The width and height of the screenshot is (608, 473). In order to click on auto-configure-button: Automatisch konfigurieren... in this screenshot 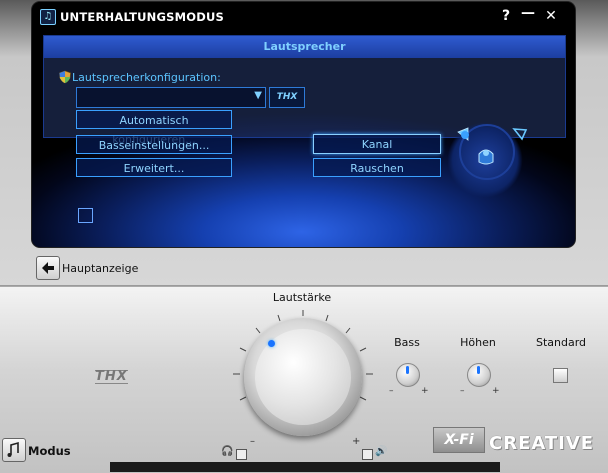, I will do `click(154, 128)`.